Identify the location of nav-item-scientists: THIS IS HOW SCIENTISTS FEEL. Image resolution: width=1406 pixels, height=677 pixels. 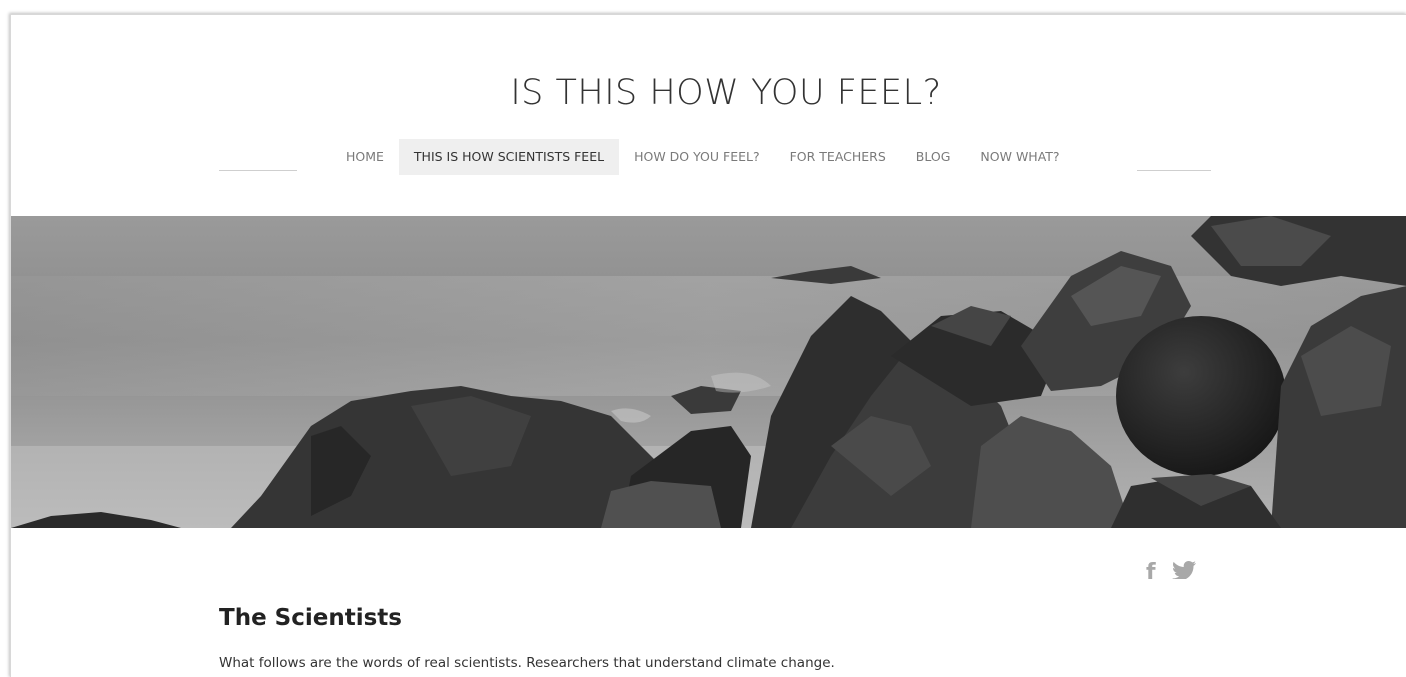
(509, 157).